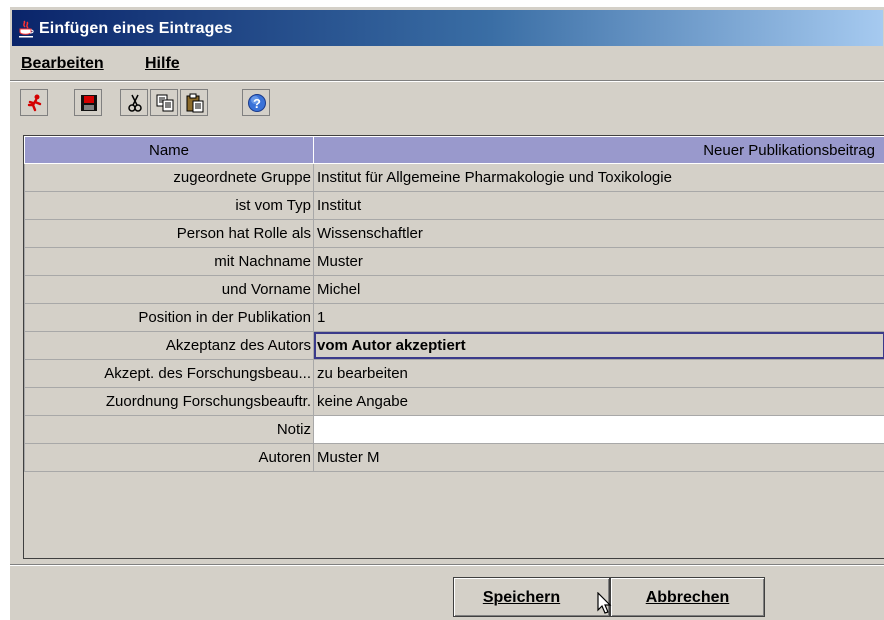  What do you see at coordinates (521, 597) in the screenshot?
I see `save-button-label: Speichern` at bounding box center [521, 597].